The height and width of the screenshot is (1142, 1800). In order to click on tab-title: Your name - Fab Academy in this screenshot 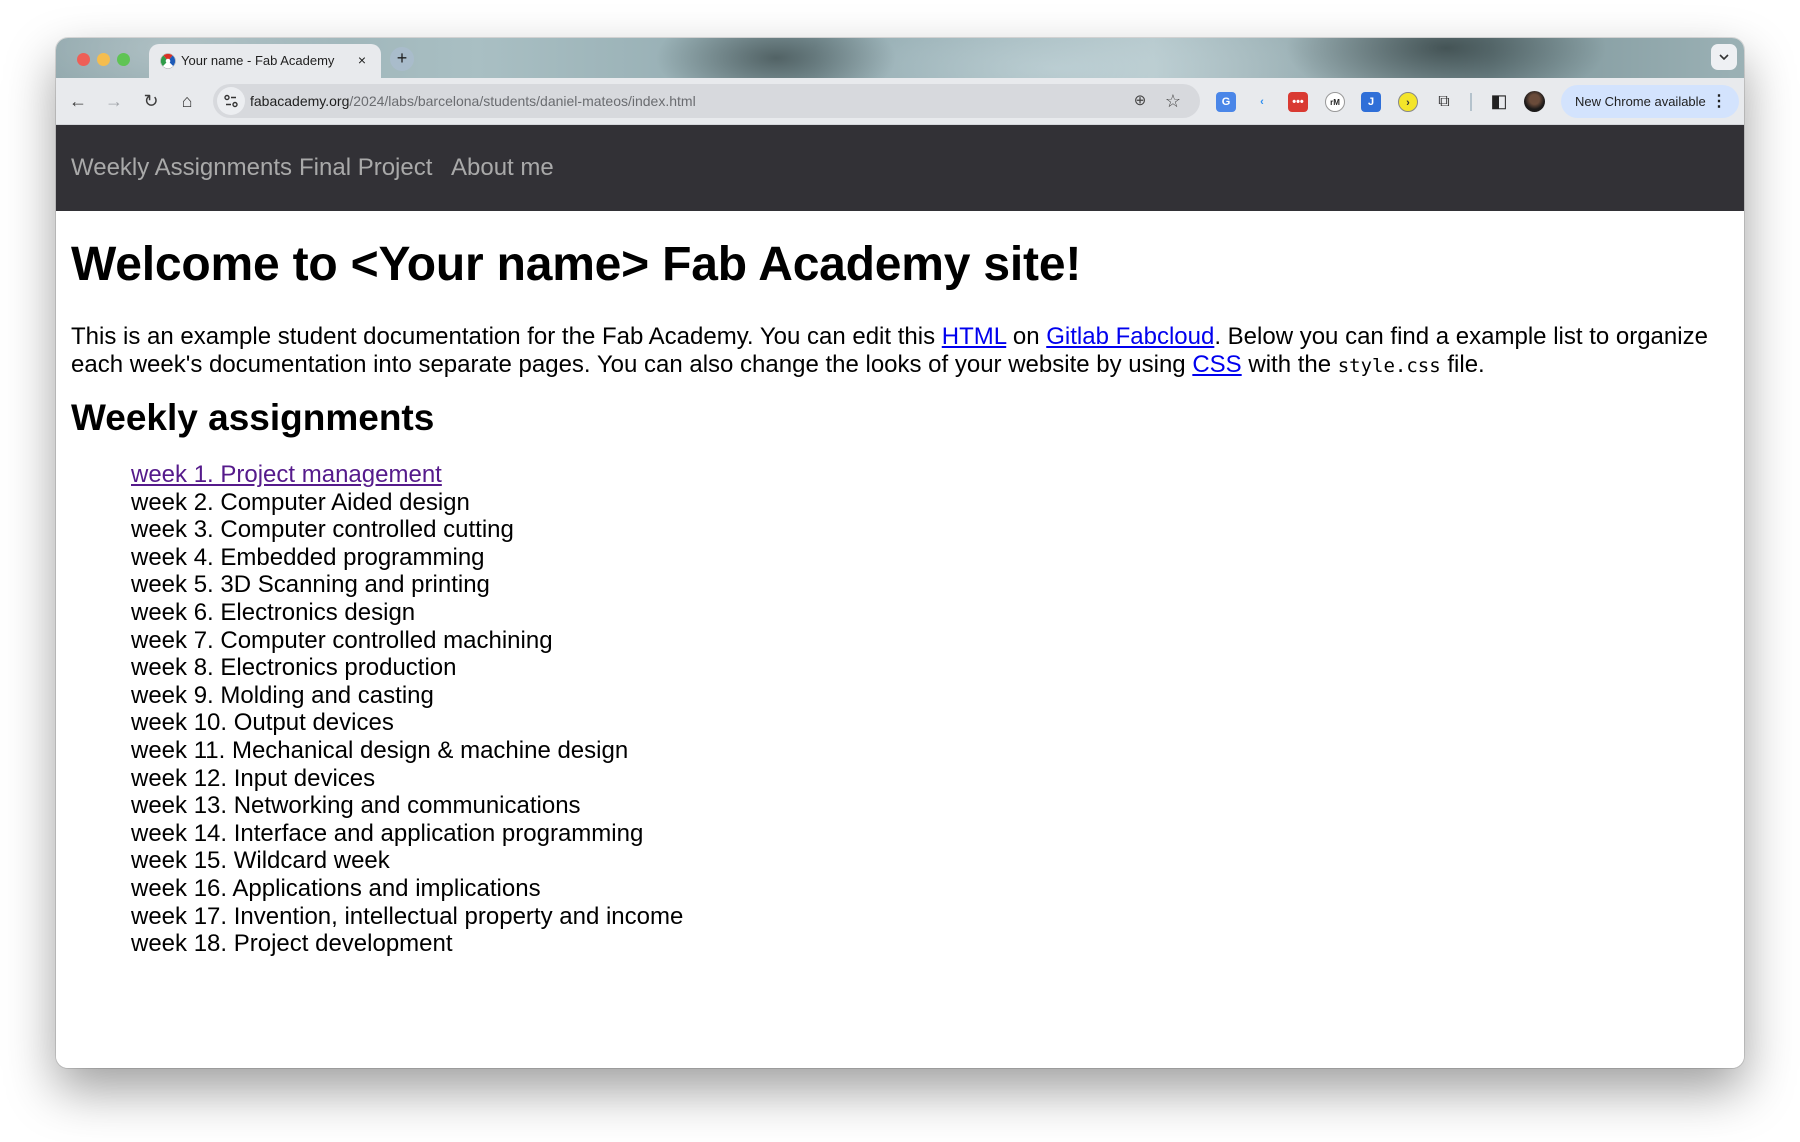, I will do `click(258, 60)`.